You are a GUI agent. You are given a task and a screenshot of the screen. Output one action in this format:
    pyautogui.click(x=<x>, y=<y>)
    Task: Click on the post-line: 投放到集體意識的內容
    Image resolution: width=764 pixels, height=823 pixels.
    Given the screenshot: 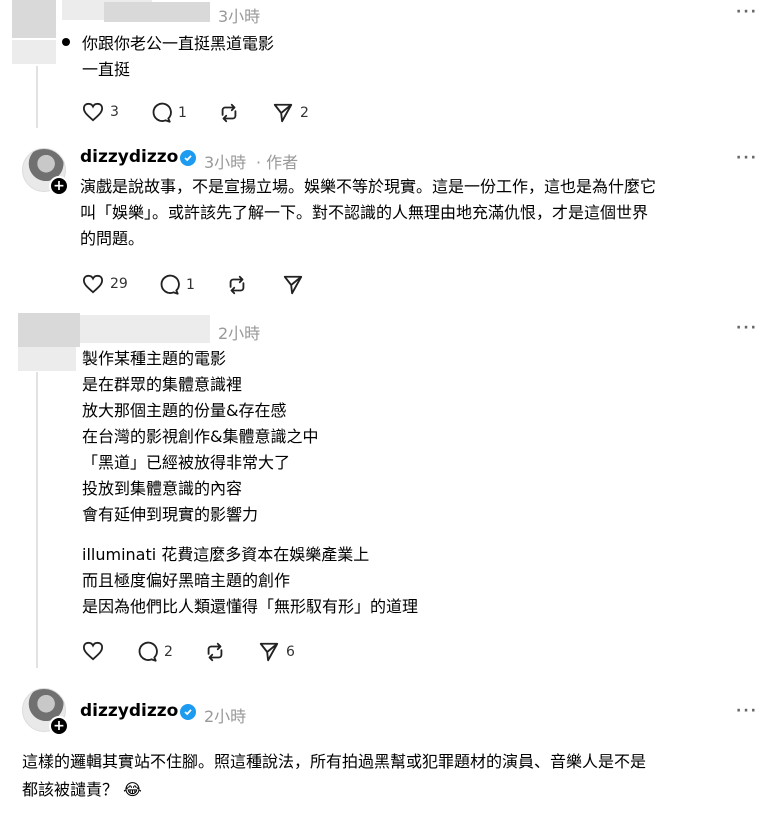 What is the action you would take?
    pyautogui.click(x=162, y=488)
    